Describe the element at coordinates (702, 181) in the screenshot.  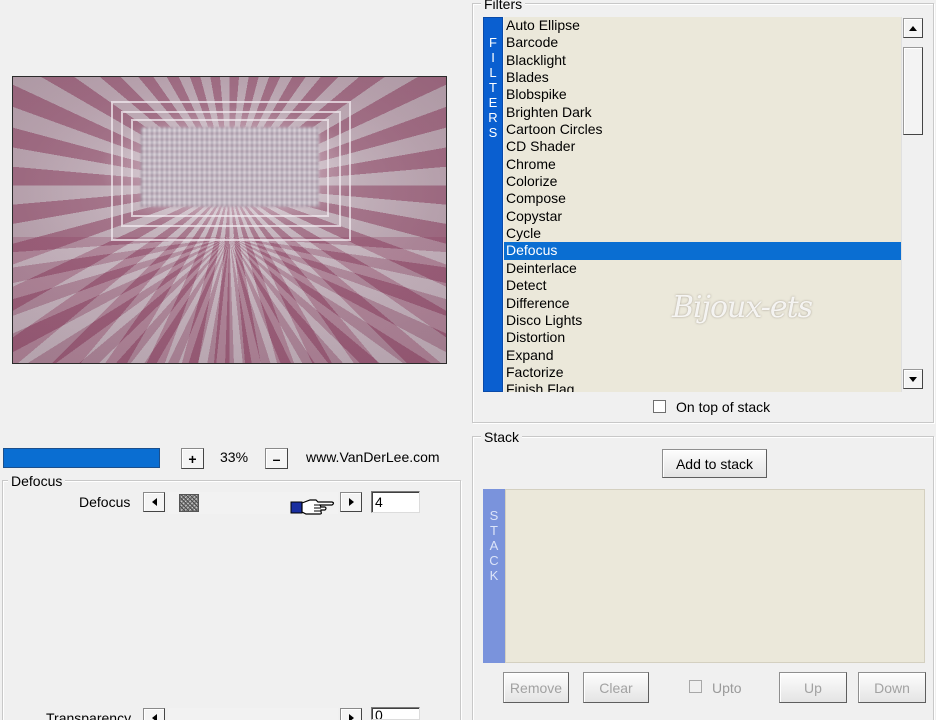
I see `filter-item: Colorize` at that location.